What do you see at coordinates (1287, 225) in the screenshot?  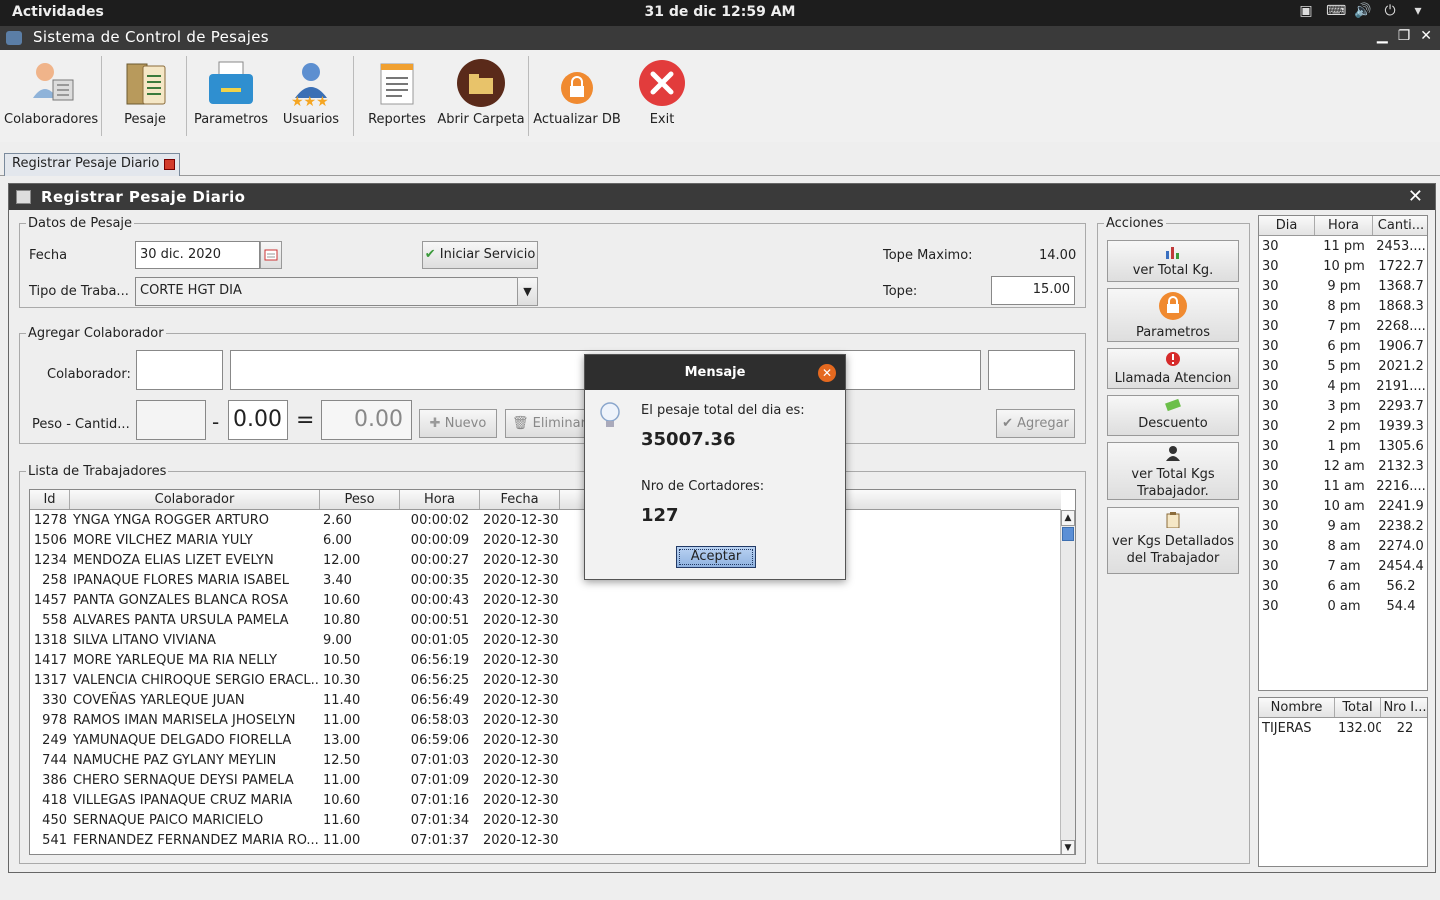 I see `col-dia: Dia` at bounding box center [1287, 225].